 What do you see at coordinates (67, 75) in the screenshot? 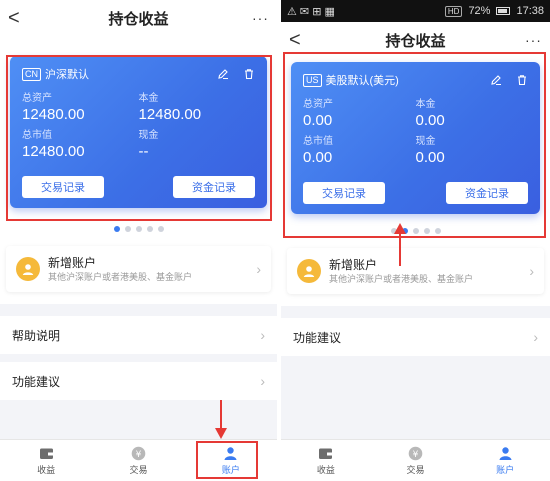
I see `account-name: 沪深默认` at bounding box center [67, 75].